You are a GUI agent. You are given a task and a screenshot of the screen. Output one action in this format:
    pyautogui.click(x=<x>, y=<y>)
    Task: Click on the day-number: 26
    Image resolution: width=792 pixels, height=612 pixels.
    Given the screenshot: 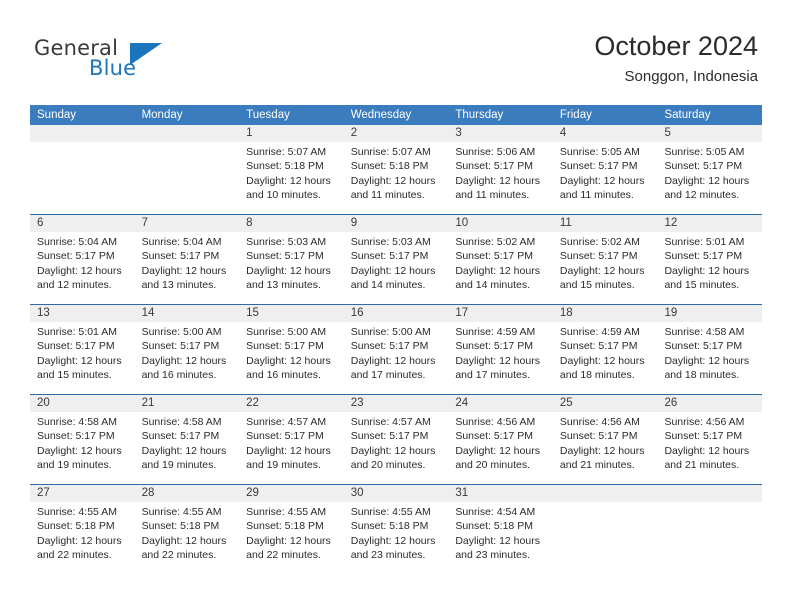 What is the action you would take?
    pyautogui.click(x=709, y=403)
    